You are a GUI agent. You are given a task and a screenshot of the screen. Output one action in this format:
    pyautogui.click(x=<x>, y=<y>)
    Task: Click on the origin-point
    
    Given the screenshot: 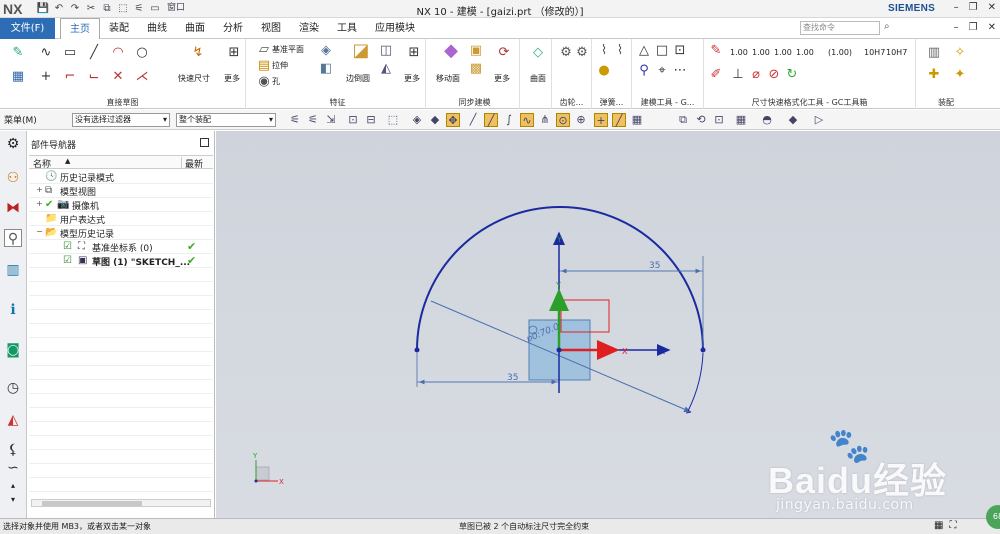 What is the action you would take?
    pyautogui.click(x=559, y=350)
    